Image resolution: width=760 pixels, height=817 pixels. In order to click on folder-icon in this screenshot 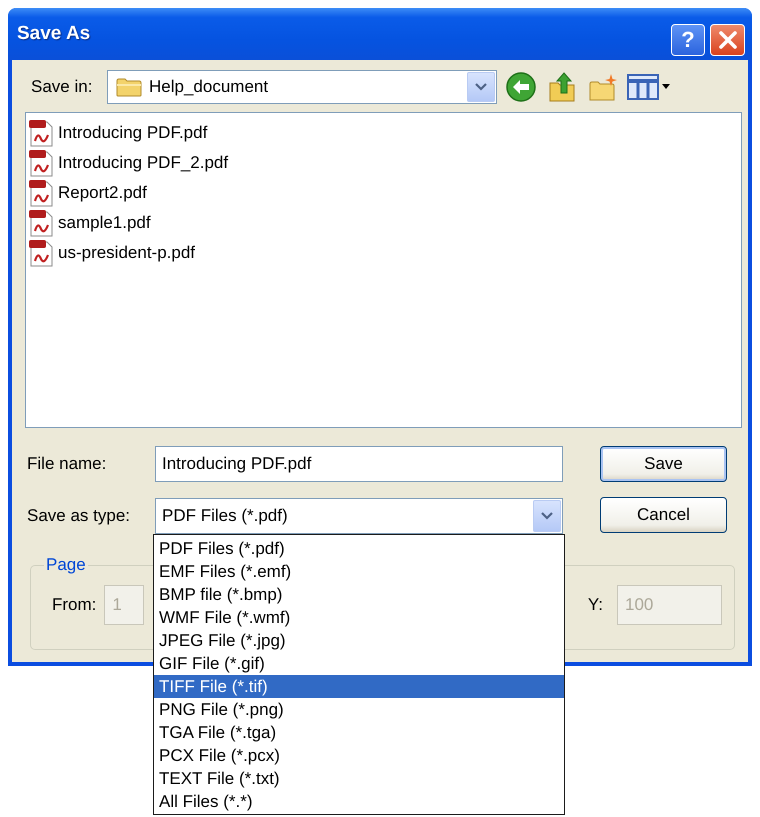, I will do `click(129, 87)`.